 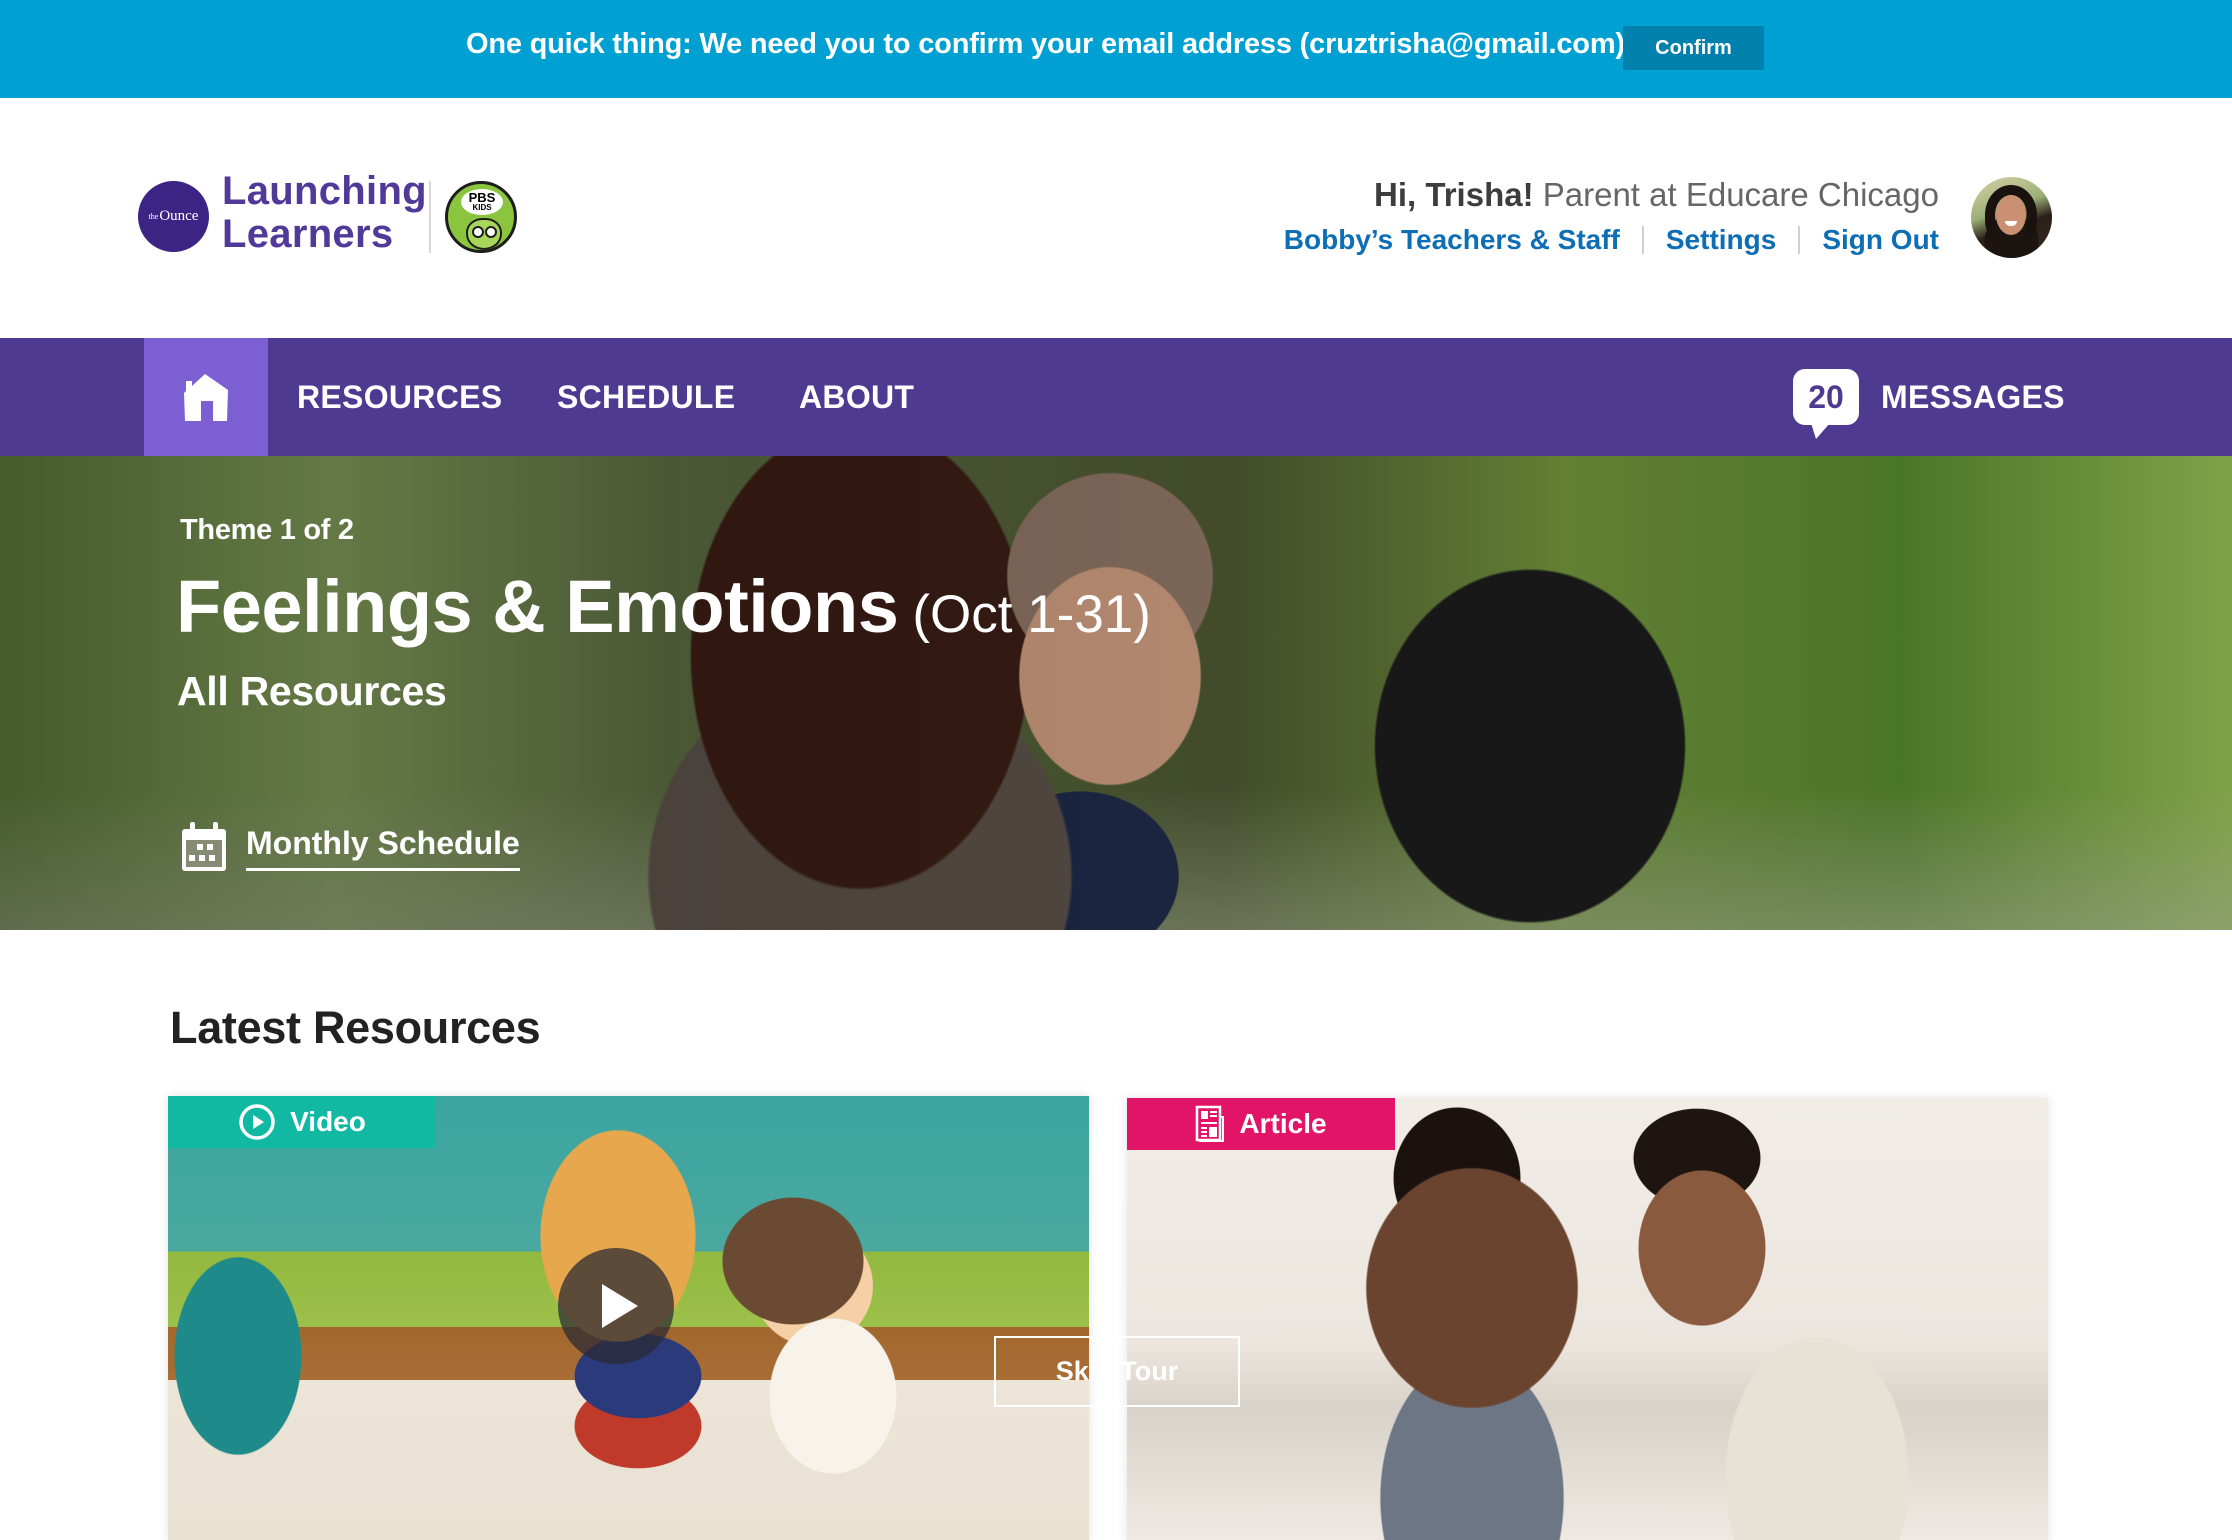 I want to click on home-icon, so click(x=206, y=397).